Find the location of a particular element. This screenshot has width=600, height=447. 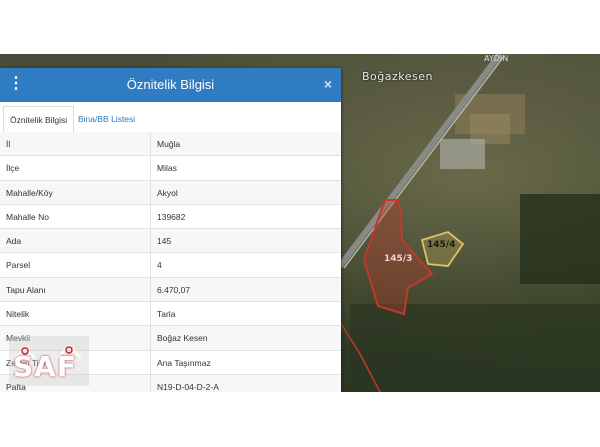

row-value: Akyol is located at coordinates (167, 192).